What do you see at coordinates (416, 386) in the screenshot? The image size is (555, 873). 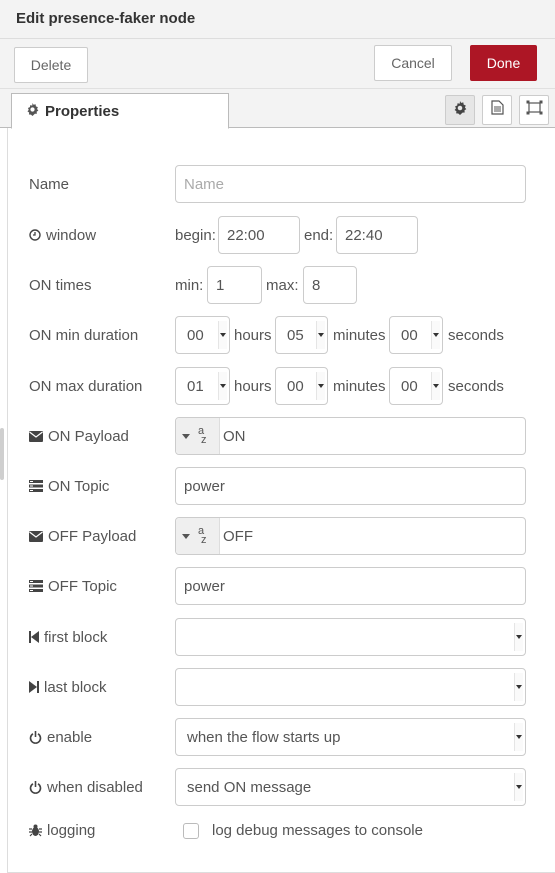 I see `max-seconds-select: 00` at bounding box center [416, 386].